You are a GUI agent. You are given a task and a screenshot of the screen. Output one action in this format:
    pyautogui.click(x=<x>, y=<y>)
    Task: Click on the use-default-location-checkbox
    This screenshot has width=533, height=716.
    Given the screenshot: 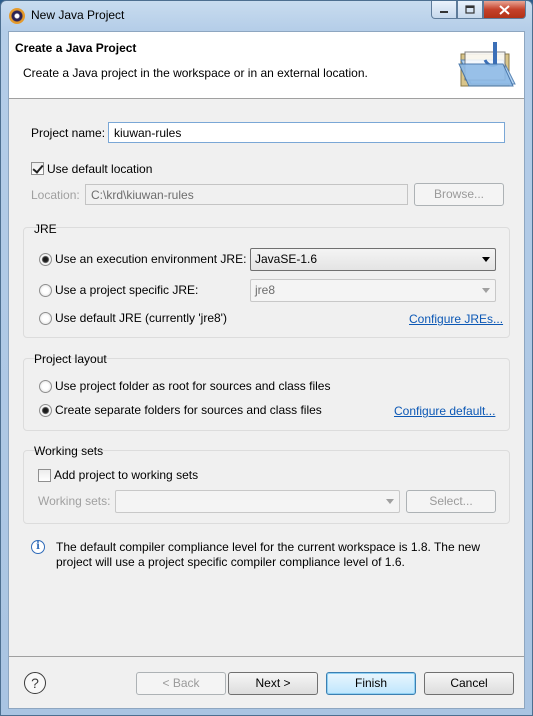 What is the action you would take?
    pyautogui.click(x=37, y=168)
    